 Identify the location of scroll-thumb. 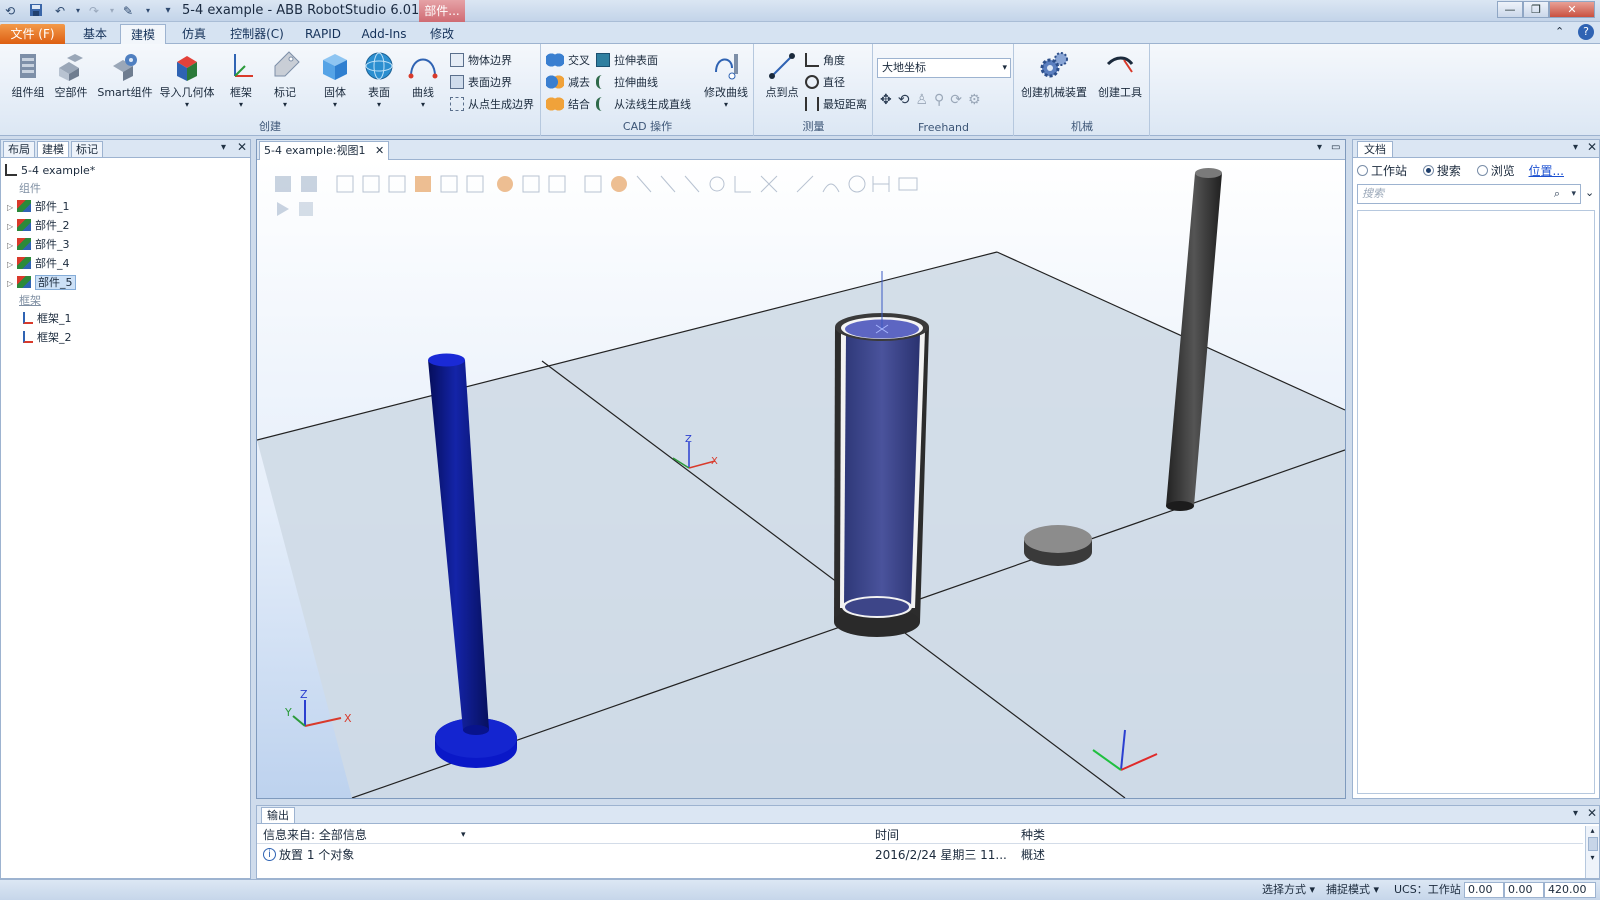
(1592, 844).